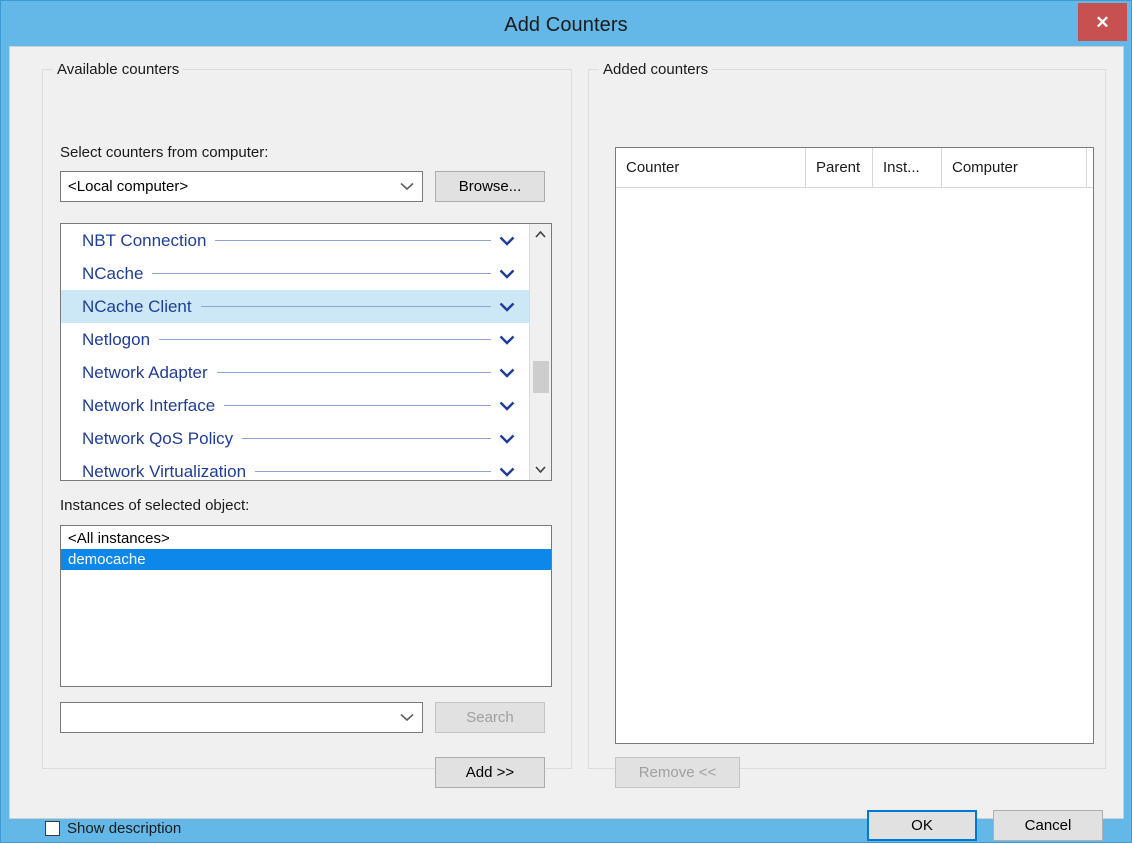 The width and height of the screenshot is (1132, 843). Describe the element at coordinates (540, 352) in the screenshot. I see `tree-scrollbar` at that location.